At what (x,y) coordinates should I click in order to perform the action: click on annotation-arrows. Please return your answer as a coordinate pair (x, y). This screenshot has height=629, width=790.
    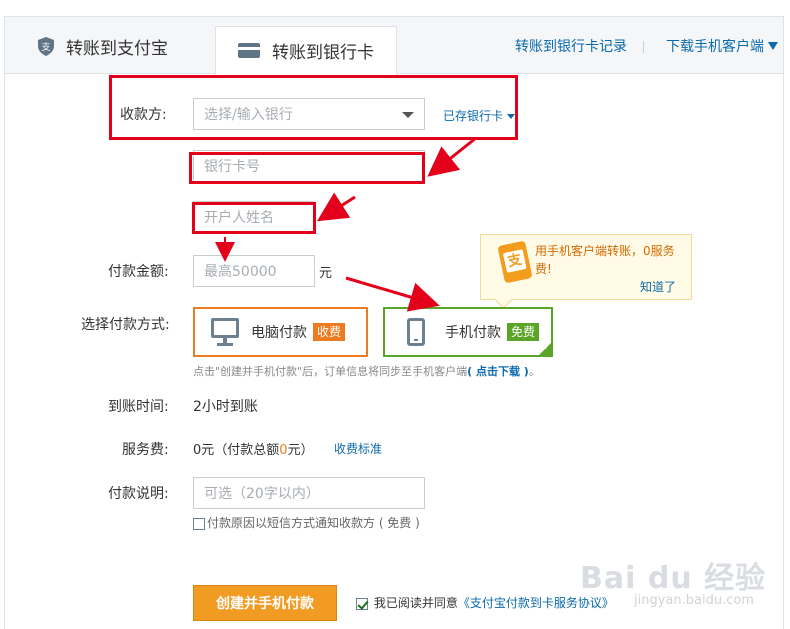
    Looking at the image, I should click on (346, 224).